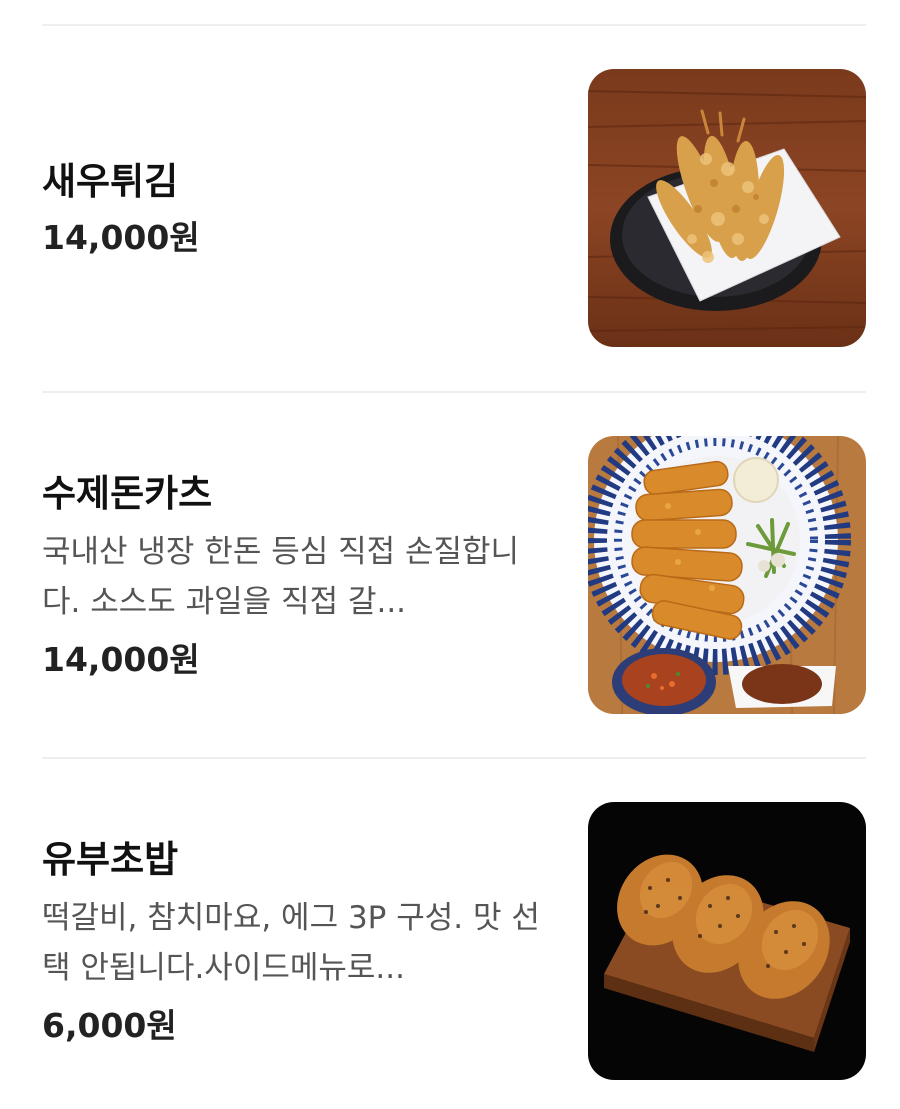 This screenshot has width=900, height=1109. I want to click on pork-cutlet-photo, so click(727, 575).